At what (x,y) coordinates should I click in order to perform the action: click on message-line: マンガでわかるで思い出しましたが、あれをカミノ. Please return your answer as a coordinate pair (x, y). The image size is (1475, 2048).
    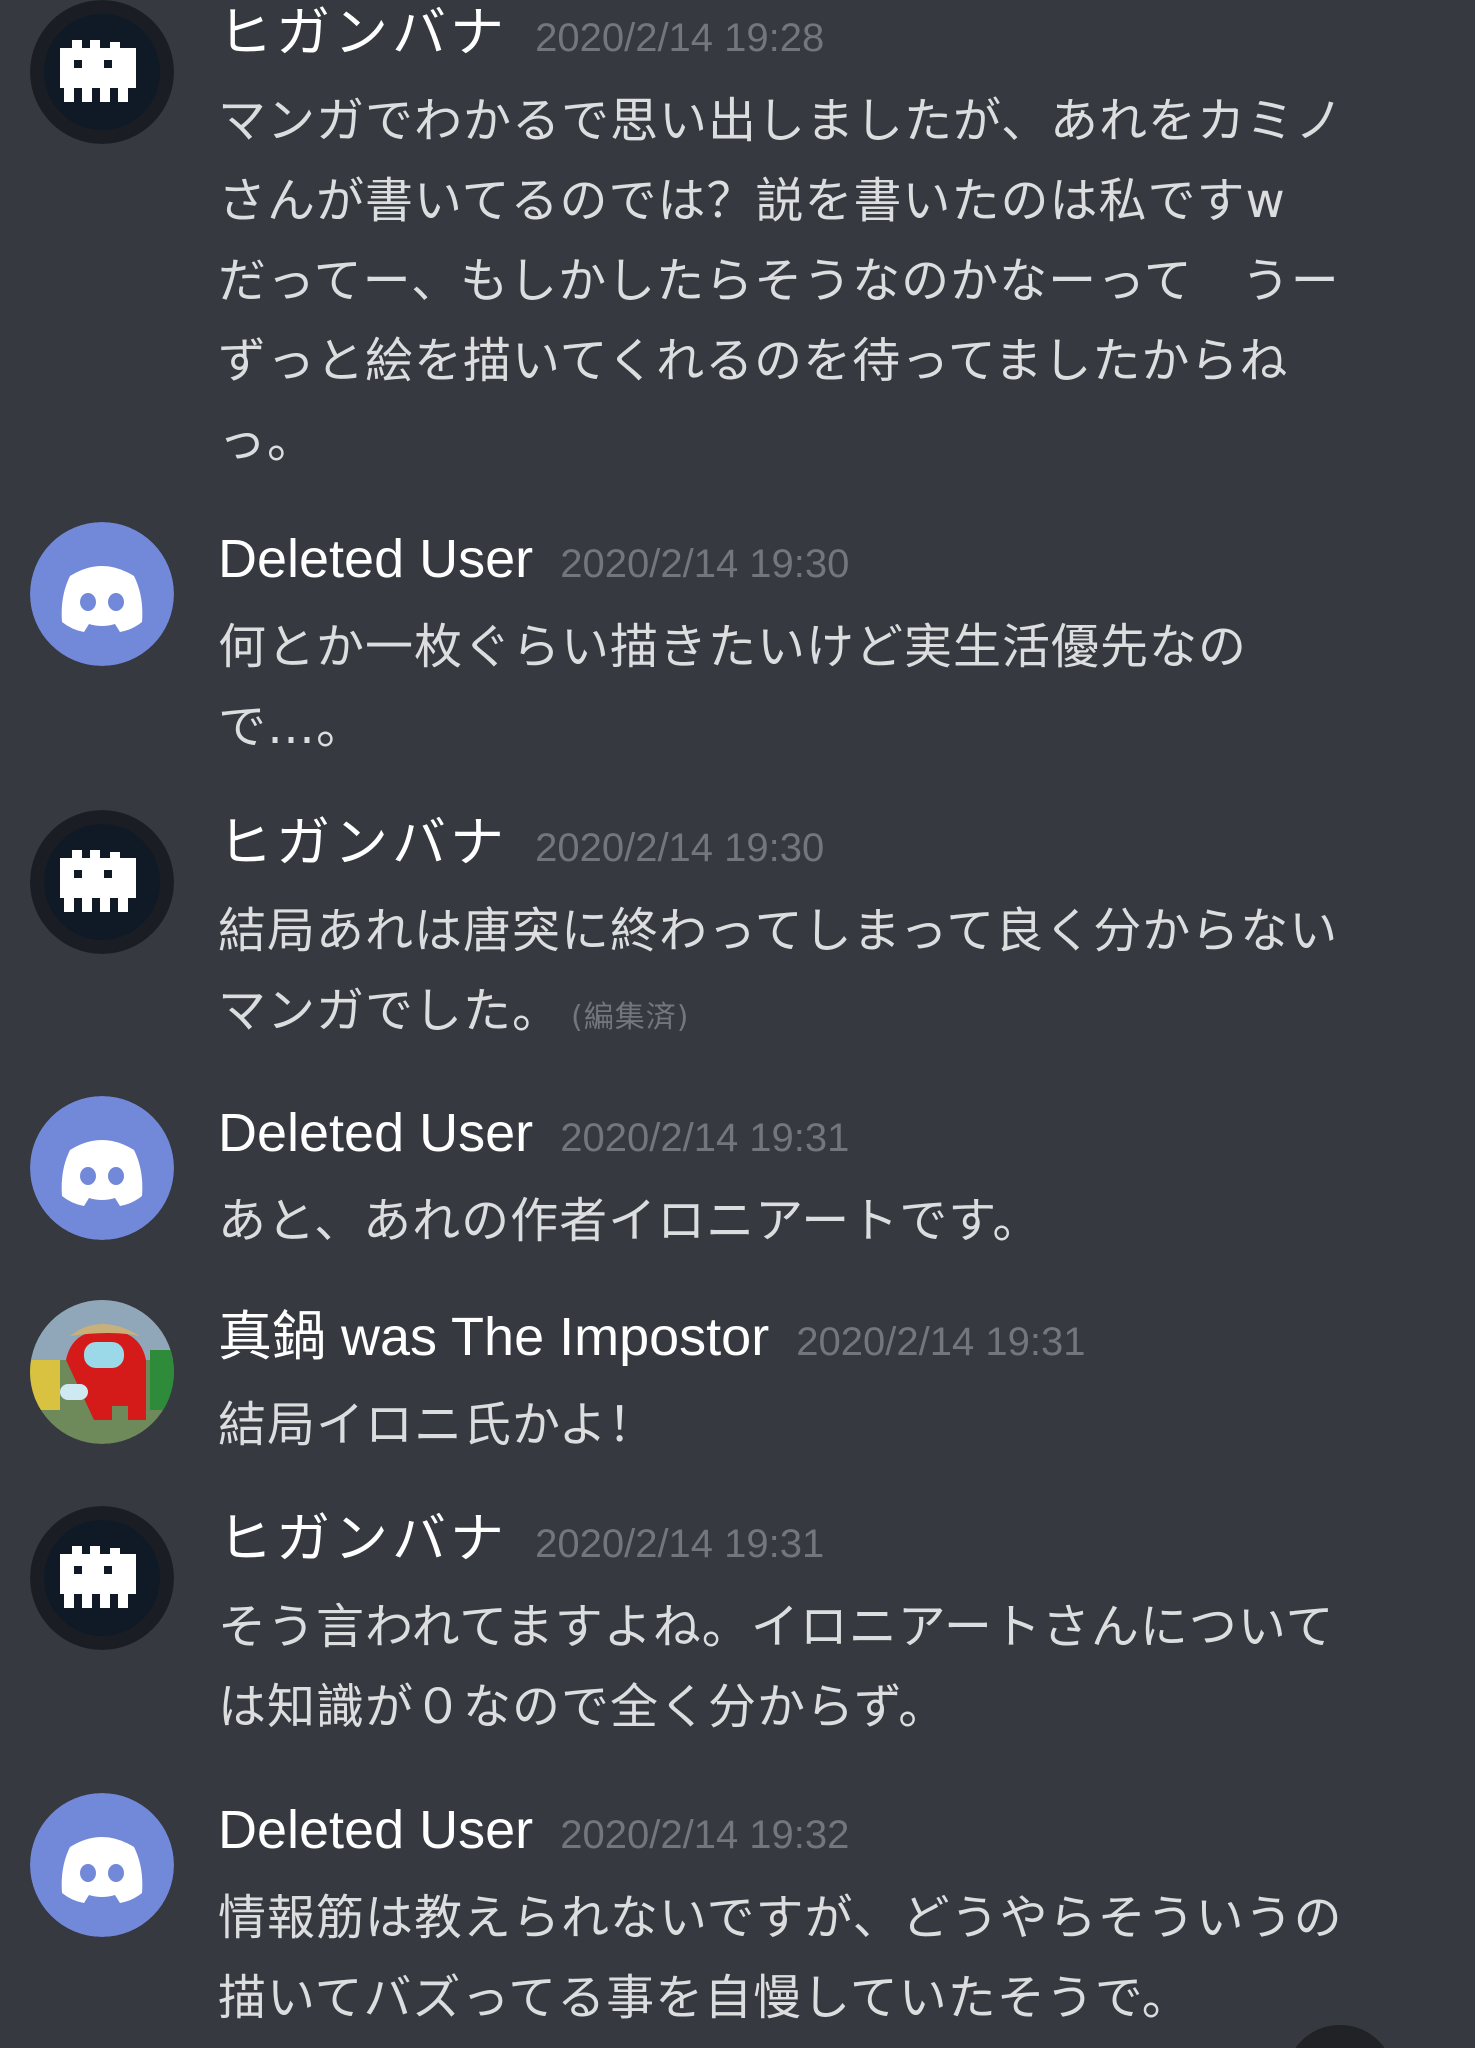
    Looking at the image, I should click on (781, 121).